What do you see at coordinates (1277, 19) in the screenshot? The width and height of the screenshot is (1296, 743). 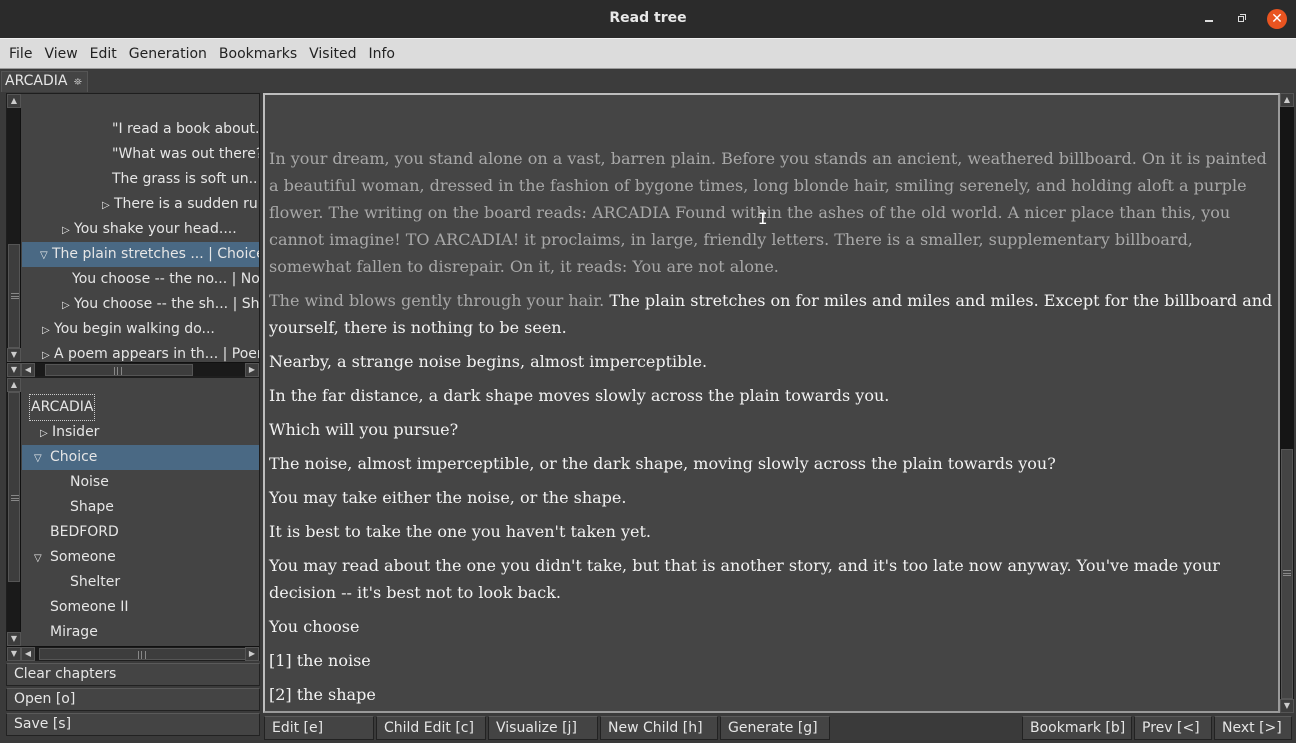 I see `close-icon: ✕` at bounding box center [1277, 19].